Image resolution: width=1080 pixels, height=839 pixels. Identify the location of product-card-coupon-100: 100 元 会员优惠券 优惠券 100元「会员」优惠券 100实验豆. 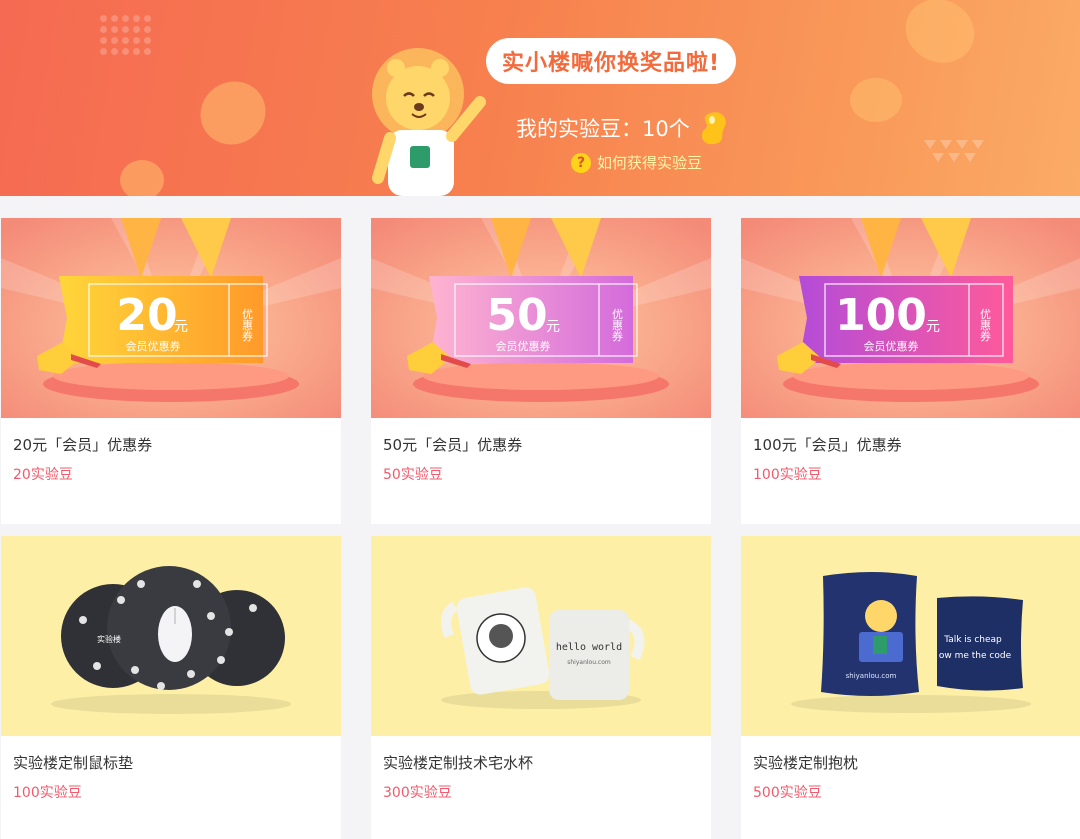
(910, 371).